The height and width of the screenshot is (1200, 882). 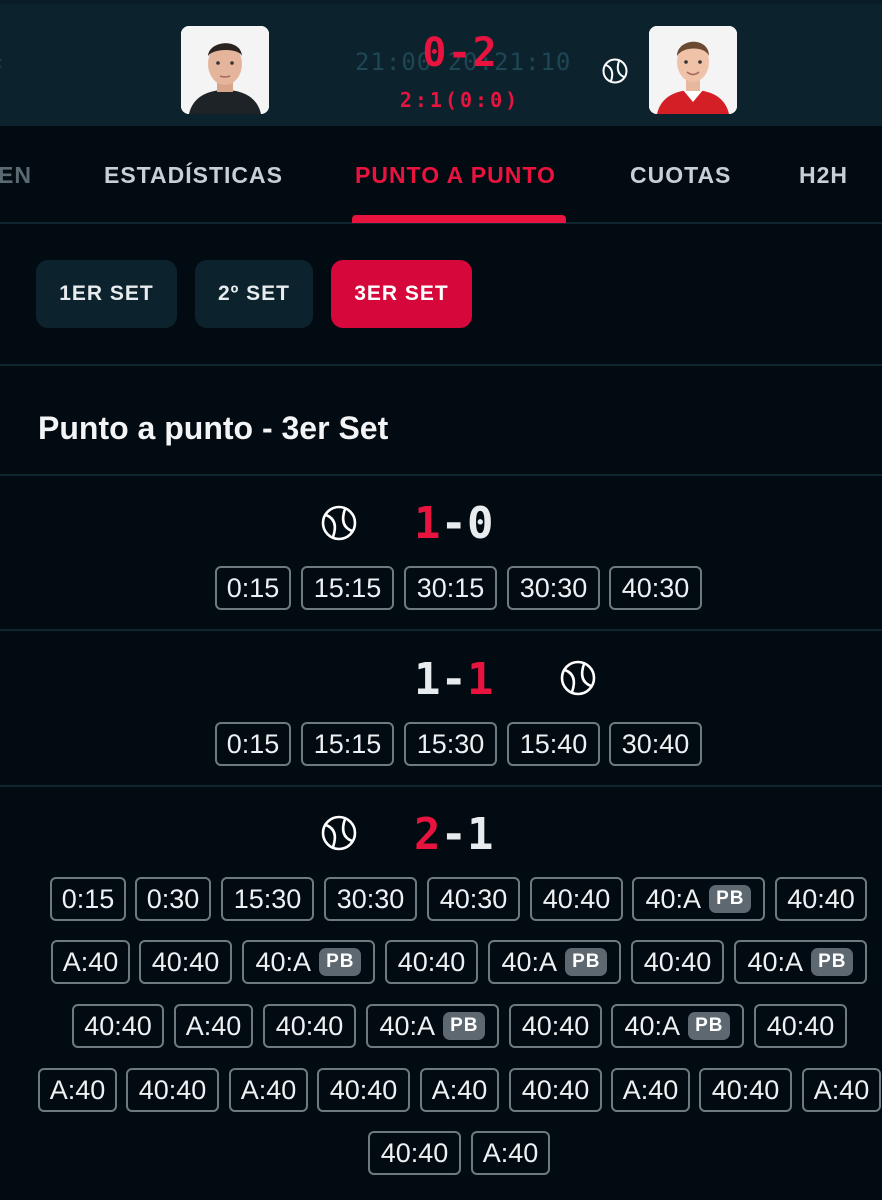 I want to click on point-score-chip: 30:40, so click(x=655, y=744).